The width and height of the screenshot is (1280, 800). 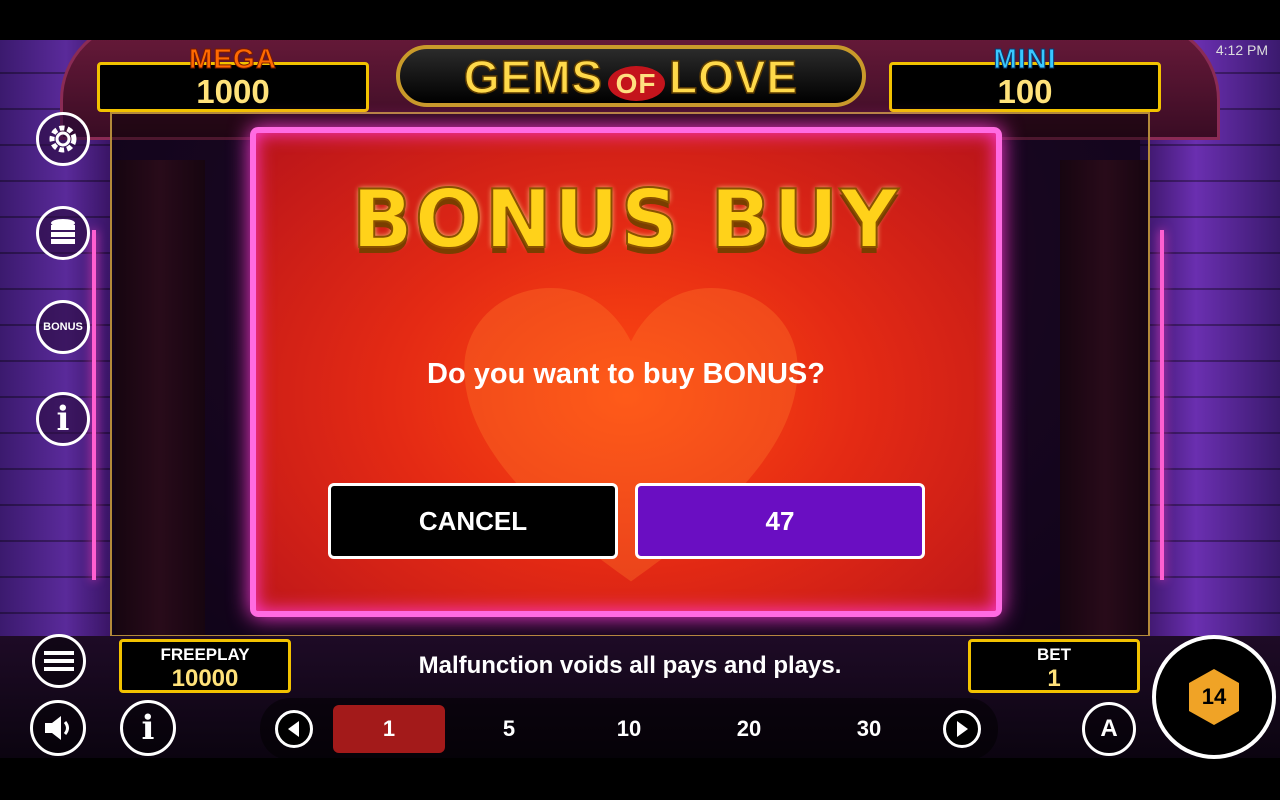 I want to click on bet-increase-button, so click(x=962, y=729).